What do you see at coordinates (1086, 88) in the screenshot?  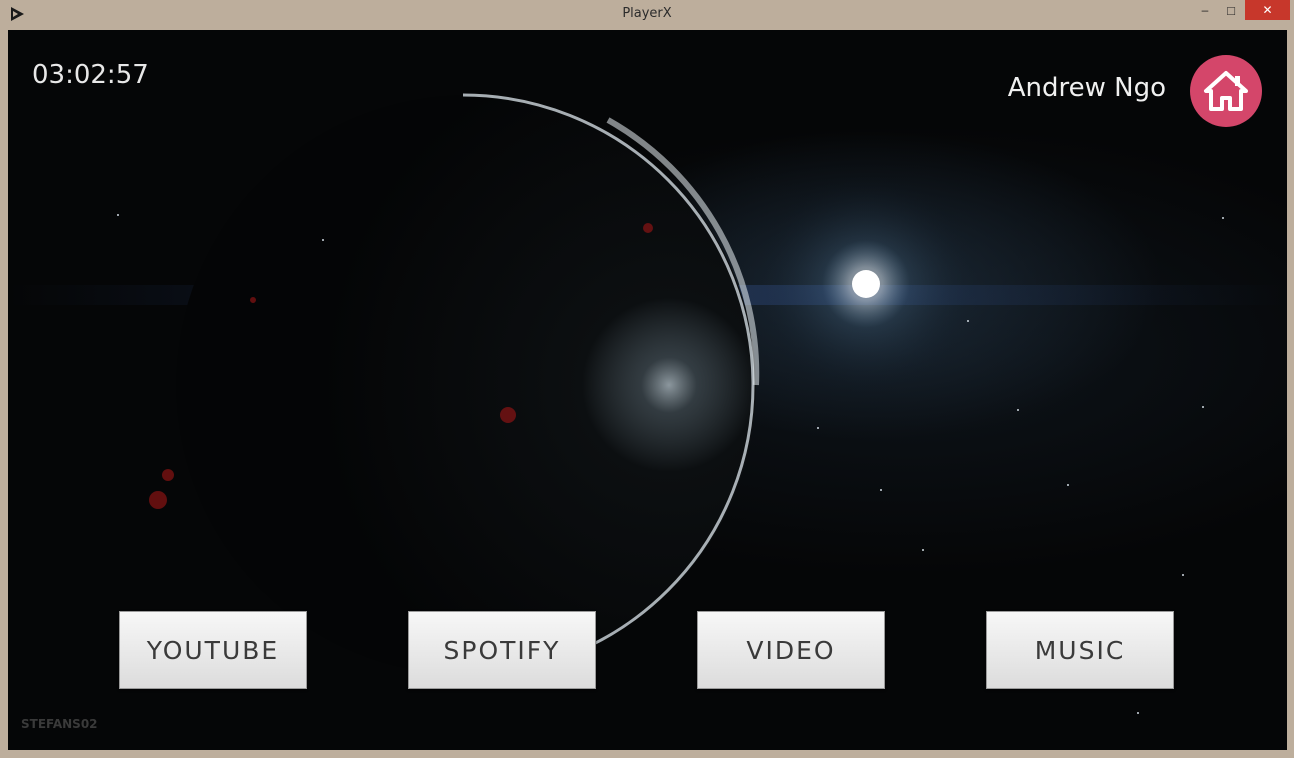 I see `user-name: Andrew Ngo` at bounding box center [1086, 88].